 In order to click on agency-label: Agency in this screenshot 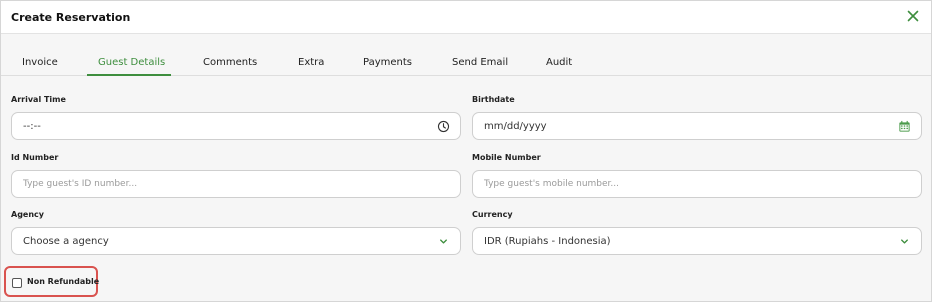, I will do `click(27, 214)`.